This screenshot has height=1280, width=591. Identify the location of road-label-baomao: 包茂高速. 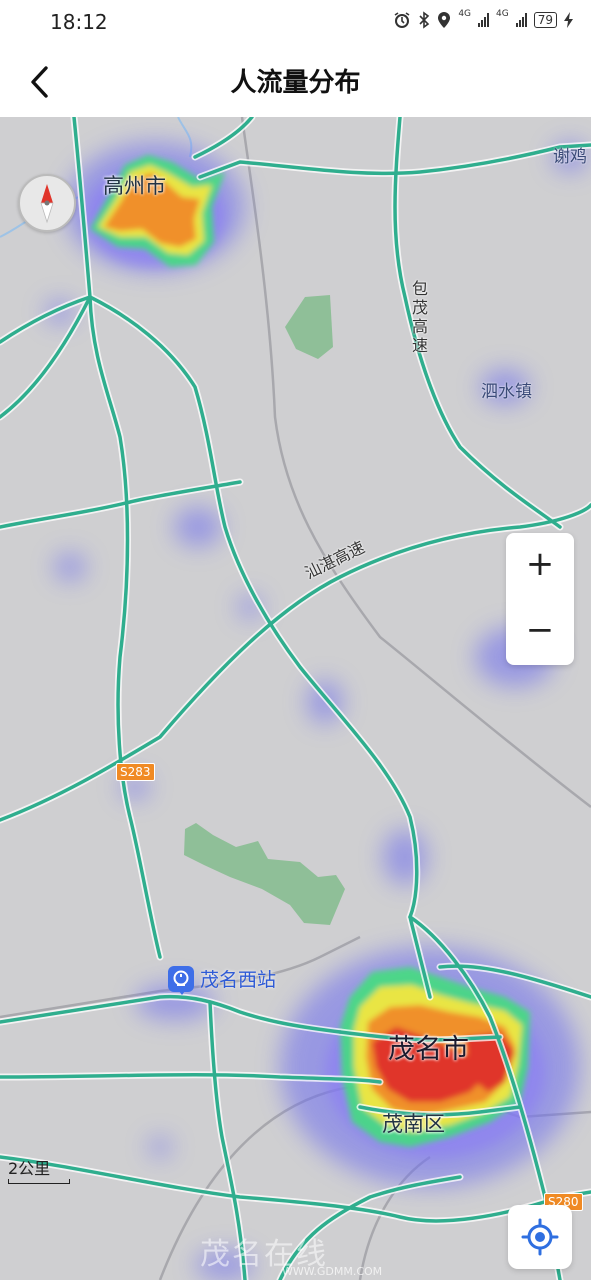
(418, 318).